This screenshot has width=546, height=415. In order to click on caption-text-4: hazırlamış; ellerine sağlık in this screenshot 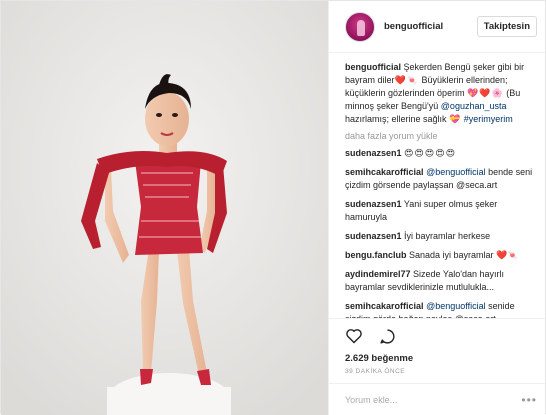, I will do `click(396, 119)`.